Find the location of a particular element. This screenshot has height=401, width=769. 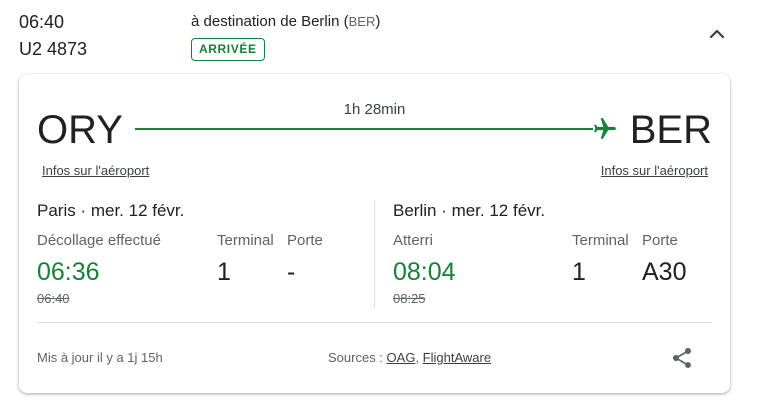

arrival-terminal-label: Terminal is located at coordinates (600, 240).